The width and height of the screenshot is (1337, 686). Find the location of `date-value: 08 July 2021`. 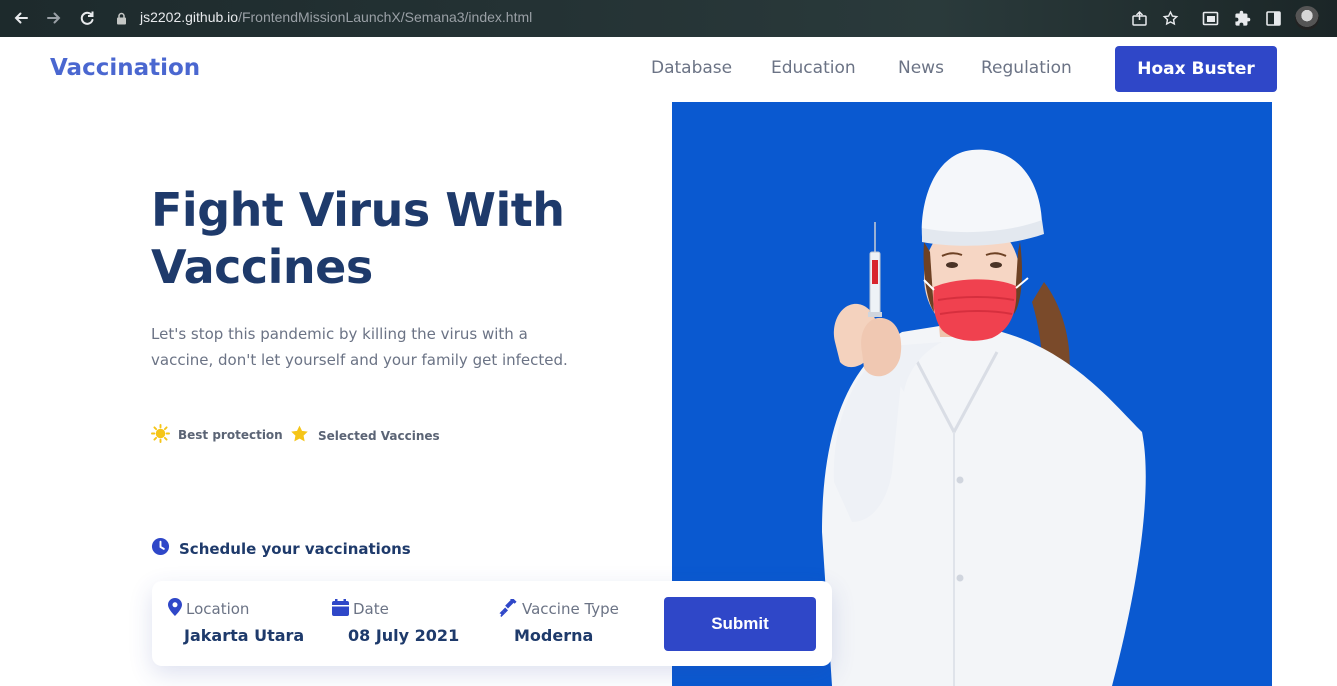

date-value: 08 July 2021 is located at coordinates (404, 635).